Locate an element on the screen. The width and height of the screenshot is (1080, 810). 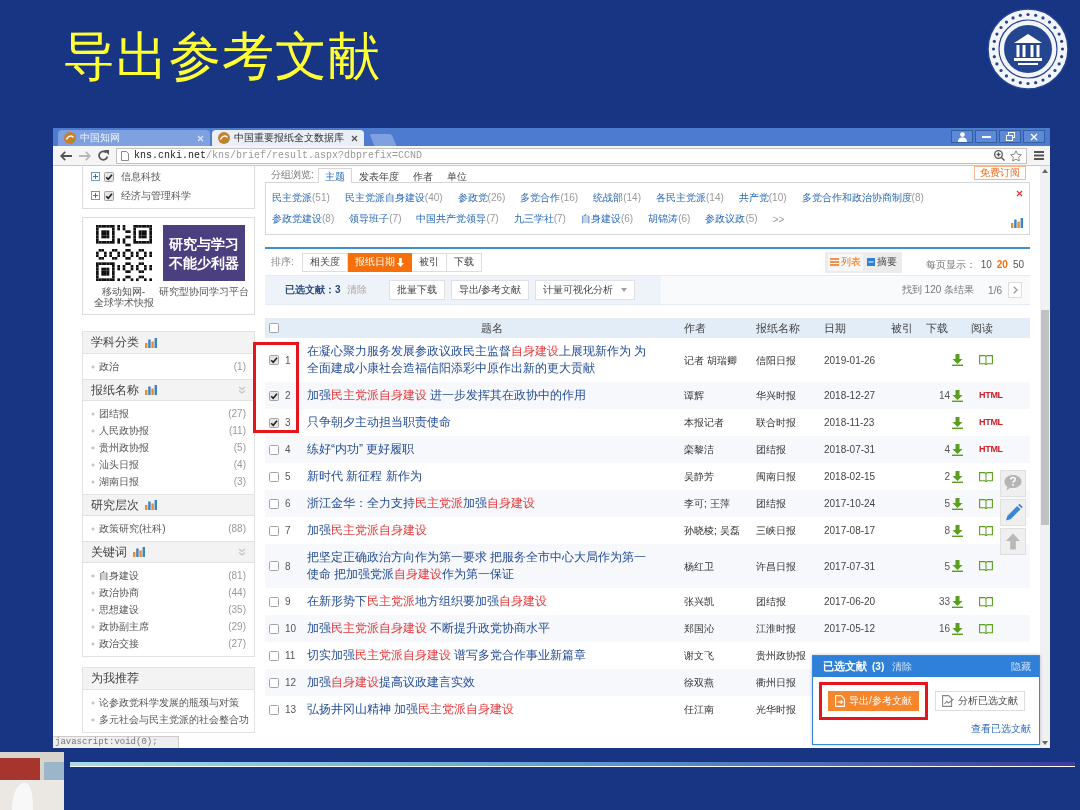
article-title-link: 把坚定正确政治方向作为第一要求 把服务全市中心大局作为第一使命 把加强党派自身建设作为第一保证 is located at coordinates (479, 566).